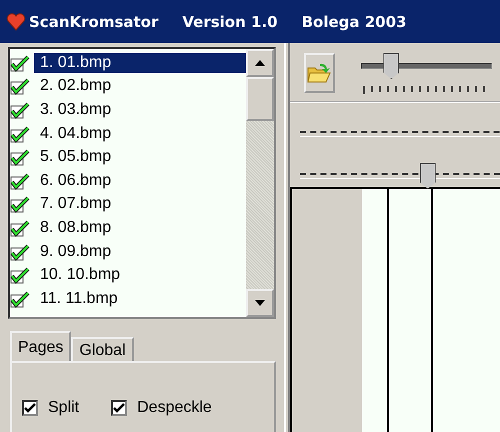 Image resolution: width=500 pixels, height=432 pixels. Describe the element at coordinates (128, 252) in the screenshot. I see `file-item: 9. 09.bmp` at that location.